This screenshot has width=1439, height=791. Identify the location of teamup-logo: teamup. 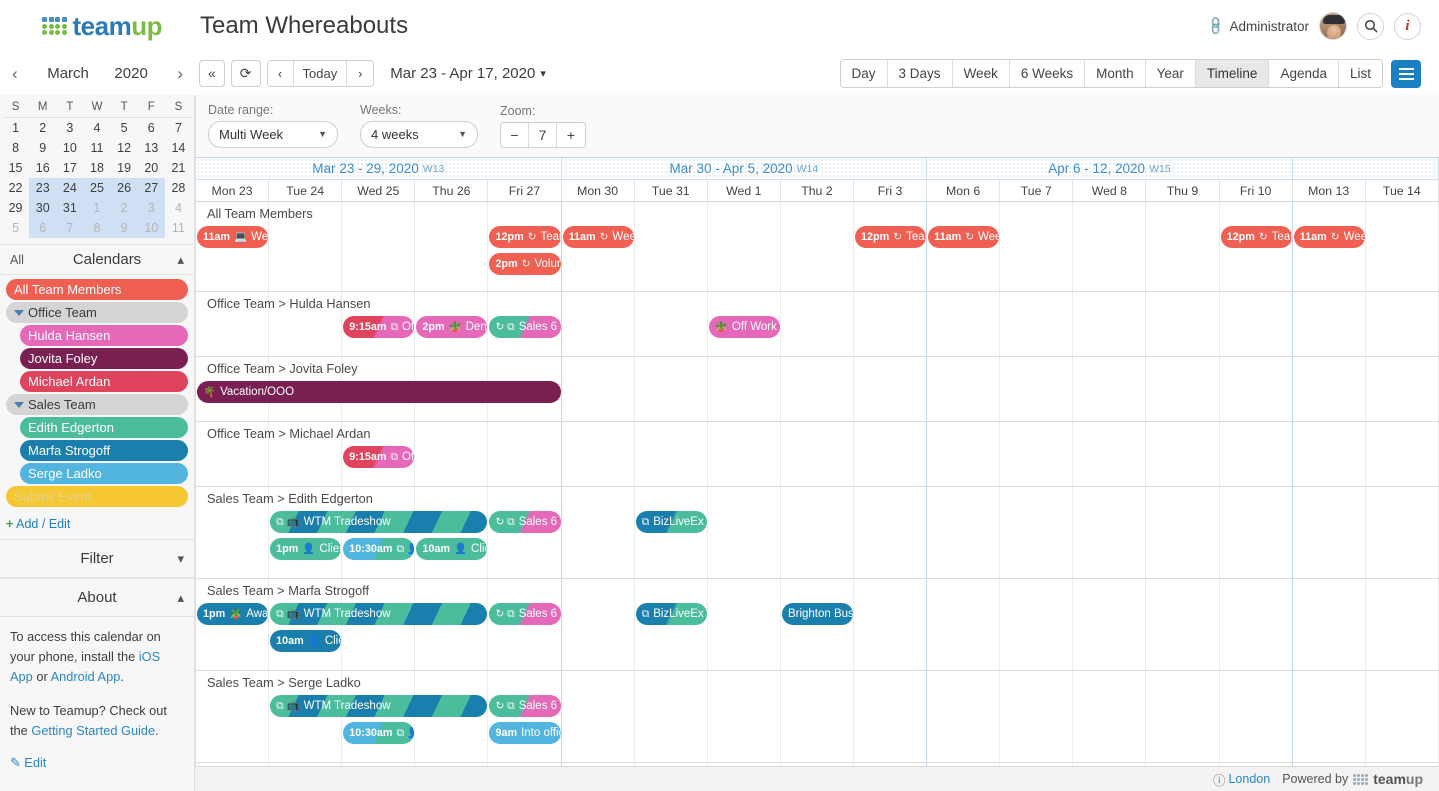
(102, 26).